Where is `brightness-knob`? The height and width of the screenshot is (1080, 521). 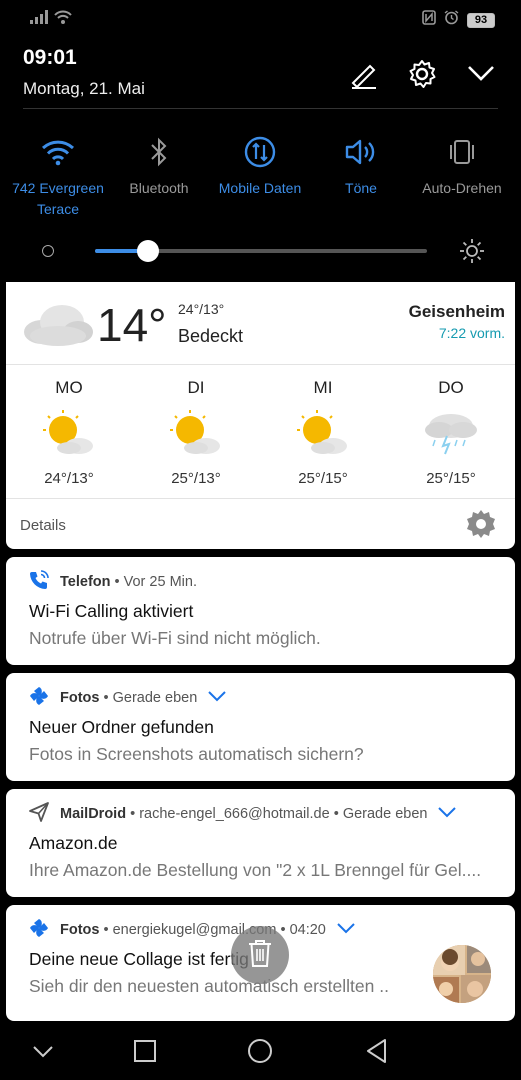 brightness-knob is located at coordinates (148, 251).